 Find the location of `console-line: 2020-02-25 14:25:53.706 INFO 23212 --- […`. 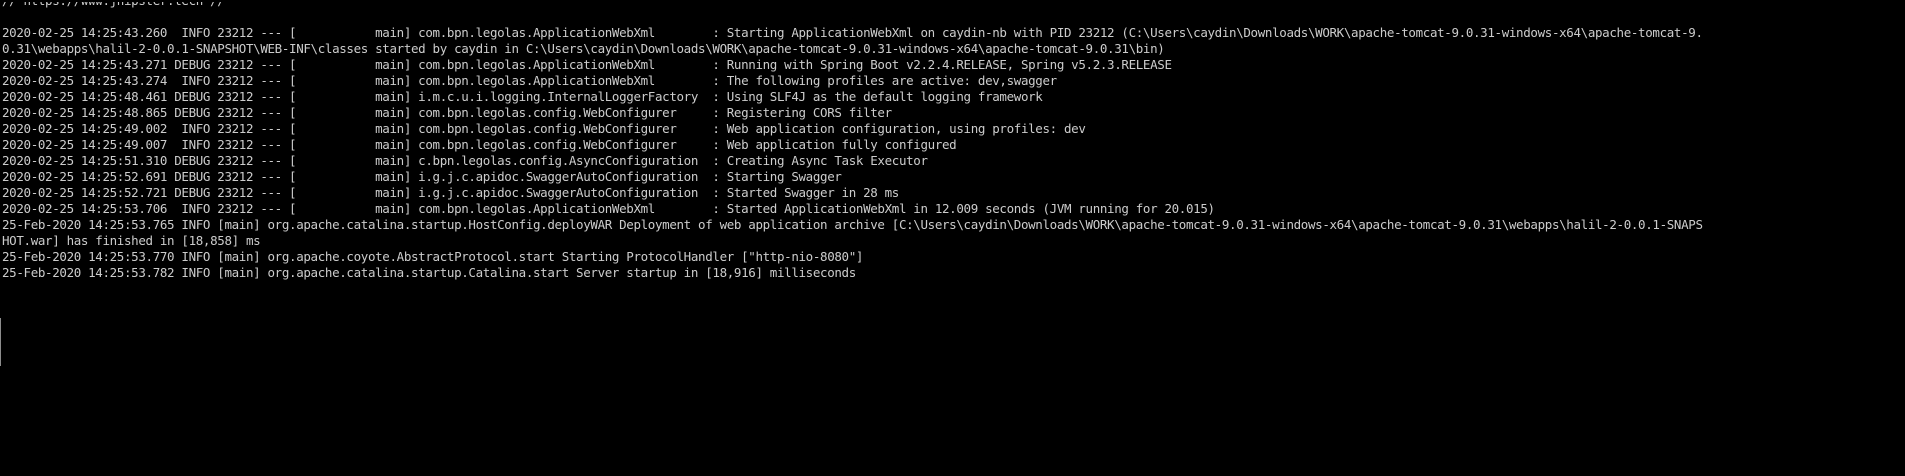

console-line: 2020-02-25 14:25:53.706 INFO 23212 --- [… is located at coordinates (608, 208).